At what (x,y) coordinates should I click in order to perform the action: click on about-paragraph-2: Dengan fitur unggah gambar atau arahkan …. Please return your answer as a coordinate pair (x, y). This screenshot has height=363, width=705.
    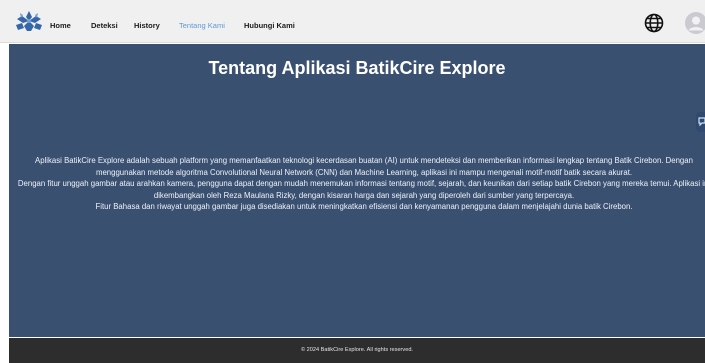
    Looking at the image, I should click on (361, 189).